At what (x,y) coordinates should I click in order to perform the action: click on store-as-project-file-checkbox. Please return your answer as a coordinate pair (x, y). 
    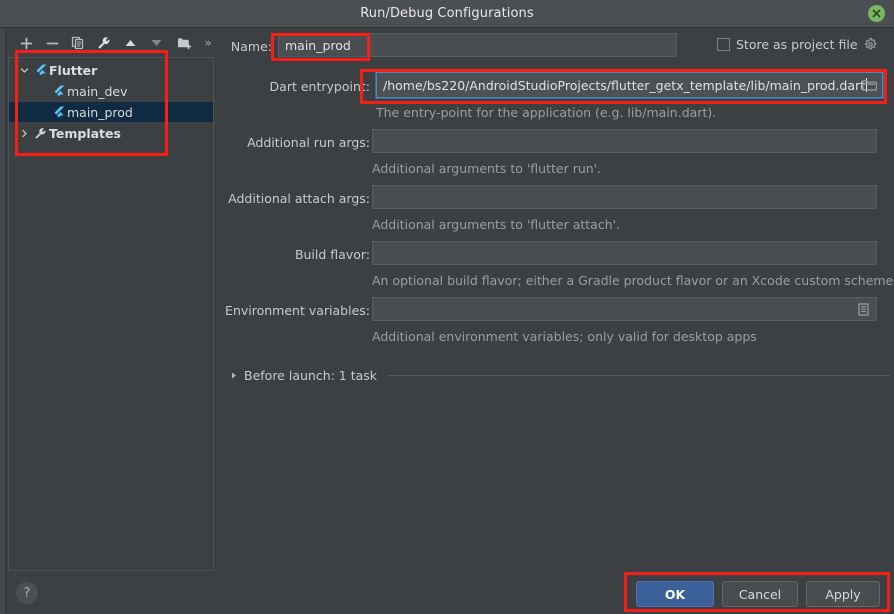
    Looking at the image, I should click on (723, 44).